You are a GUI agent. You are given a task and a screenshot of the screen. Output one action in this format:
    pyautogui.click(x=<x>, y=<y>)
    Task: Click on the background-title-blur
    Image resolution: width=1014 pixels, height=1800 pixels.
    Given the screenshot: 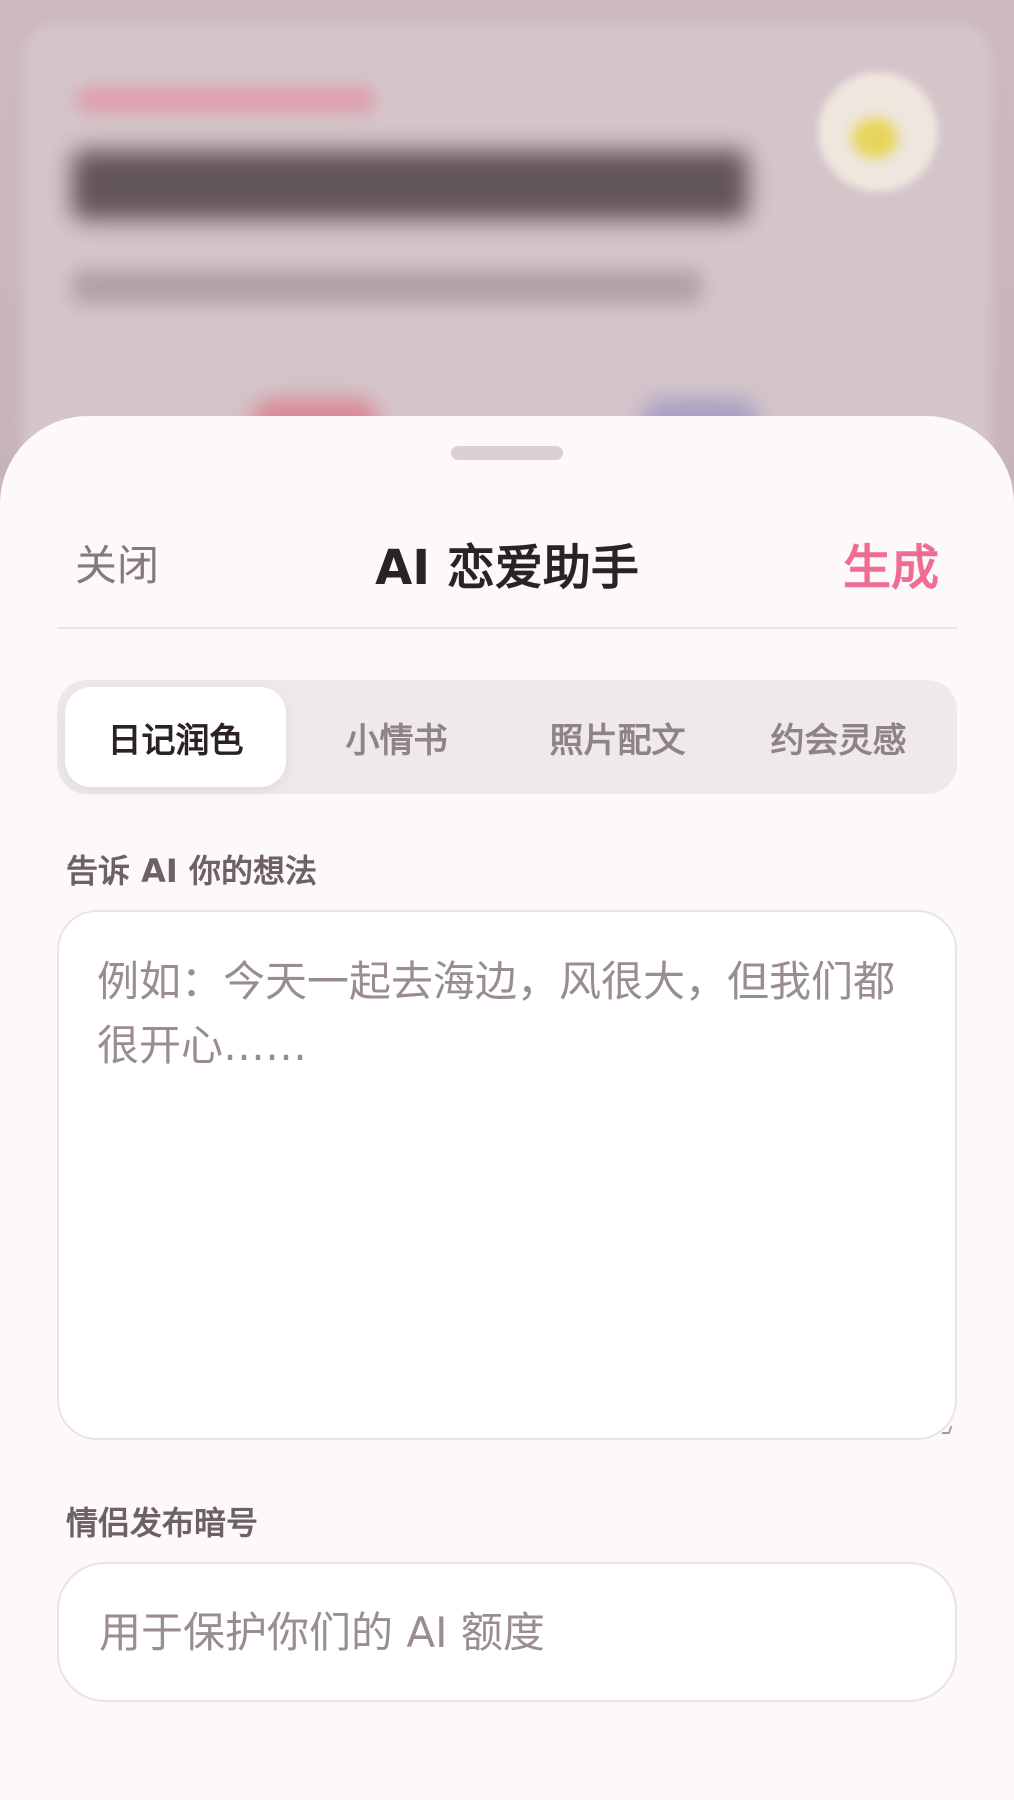 What is the action you would take?
    pyautogui.click(x=410, y=185)
    